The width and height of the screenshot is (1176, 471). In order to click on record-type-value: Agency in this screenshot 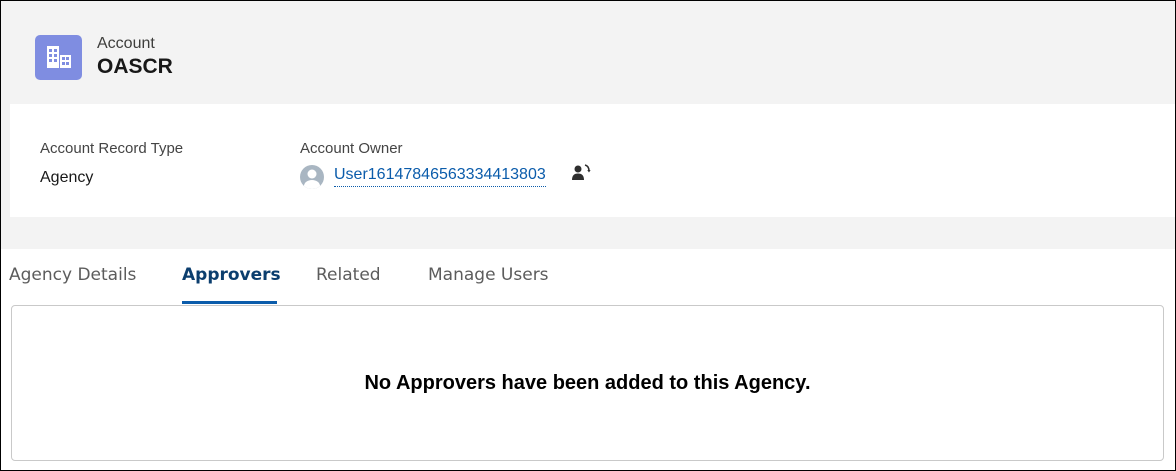, I will do `click(67, 177)`.